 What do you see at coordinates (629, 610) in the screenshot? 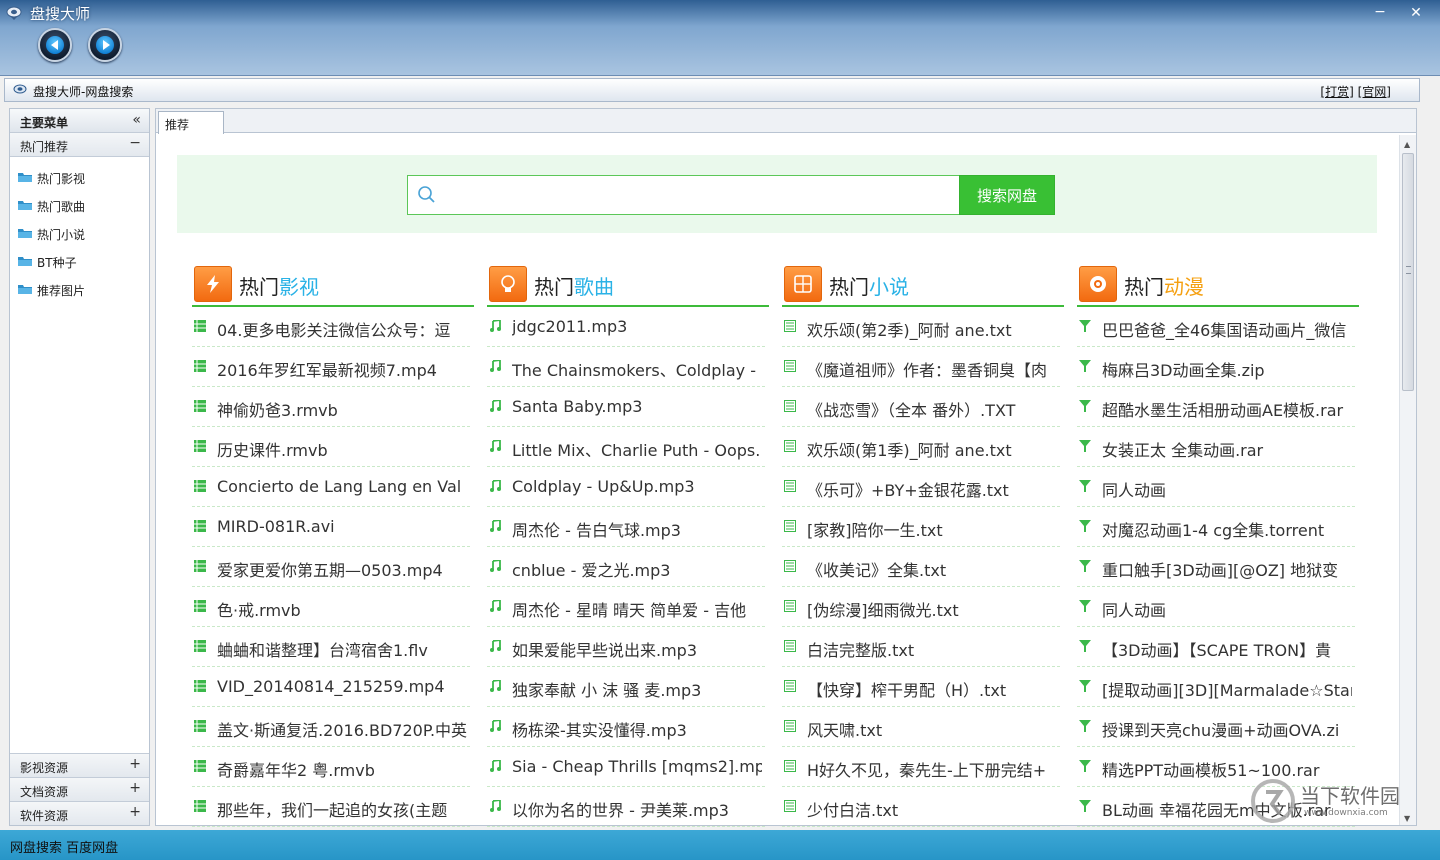
I see `list-item-text: 周杰伦 - 星晴 晴天 简单爱 - 吉他` at bounding box center [629, 610].